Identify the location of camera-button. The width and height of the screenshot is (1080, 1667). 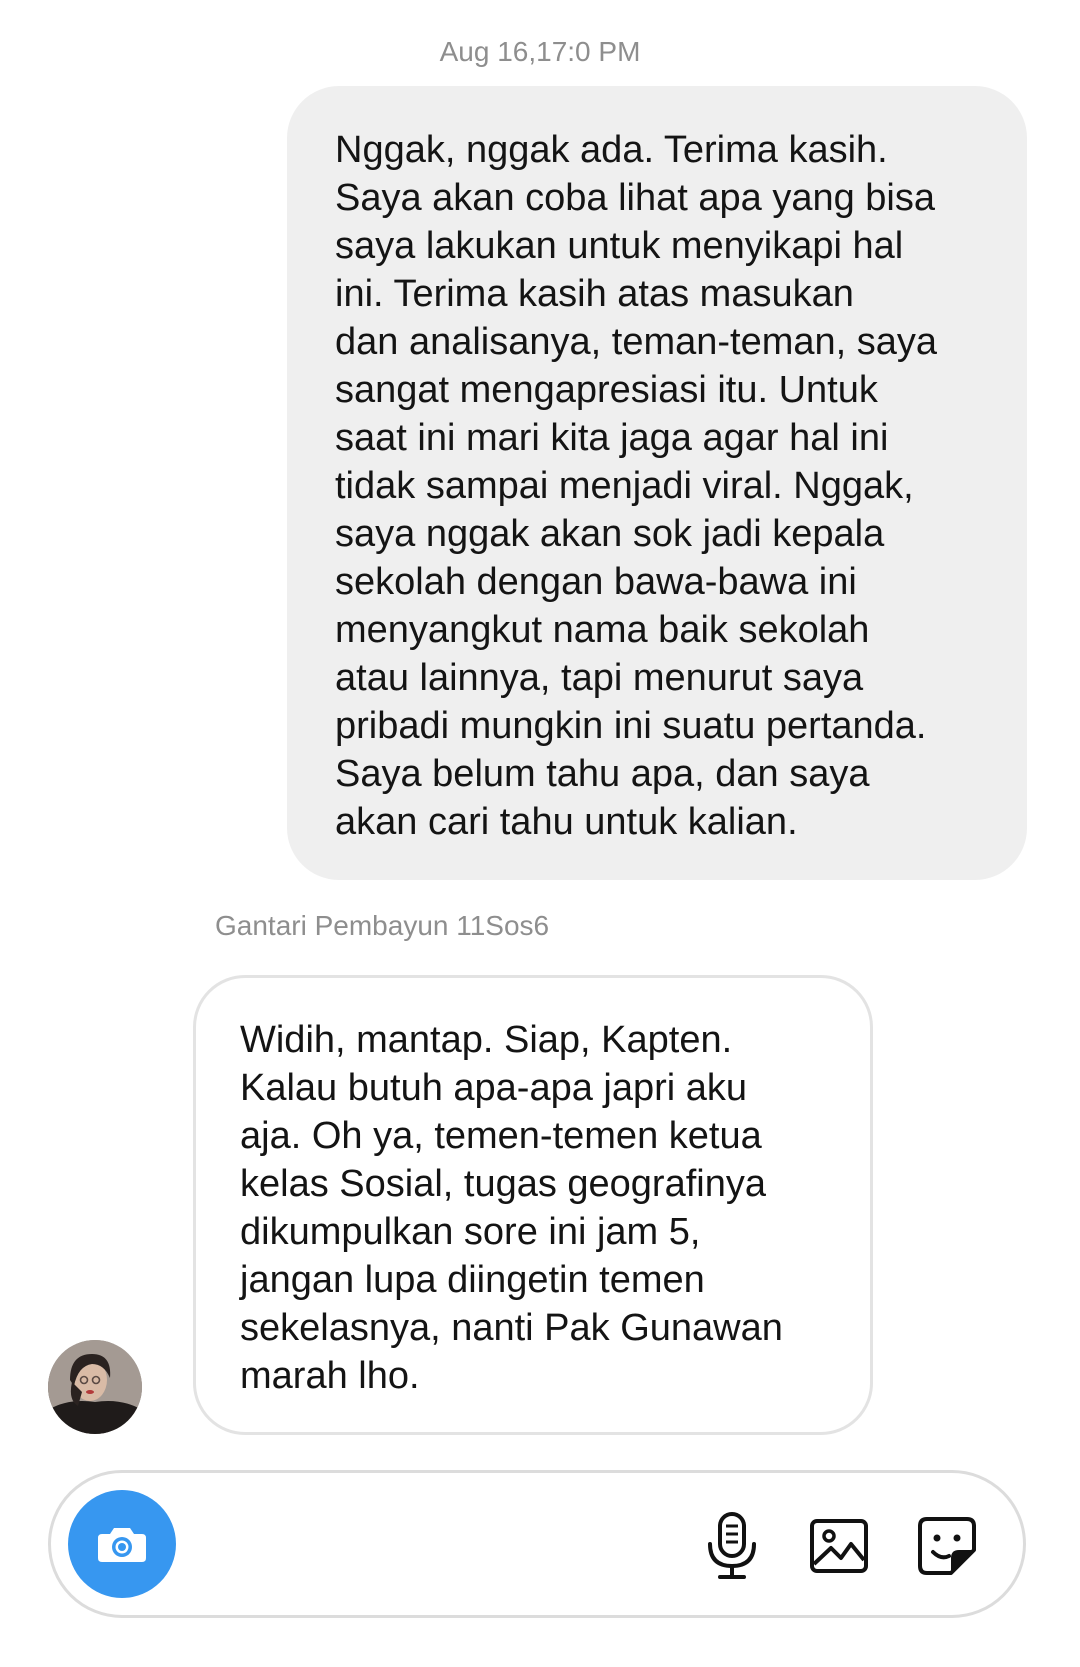
(122, 1544).